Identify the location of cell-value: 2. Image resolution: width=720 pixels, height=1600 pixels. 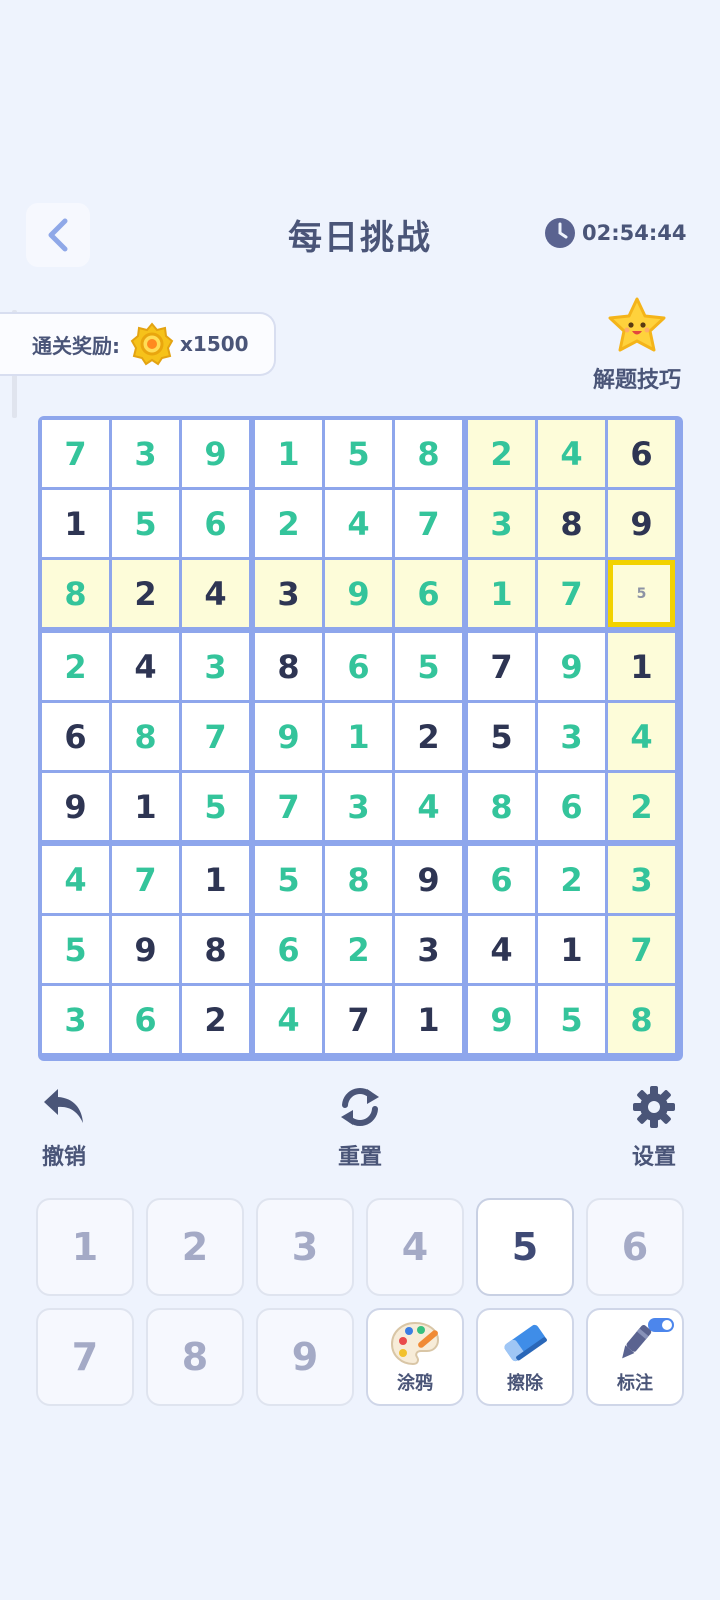
(428, 736).